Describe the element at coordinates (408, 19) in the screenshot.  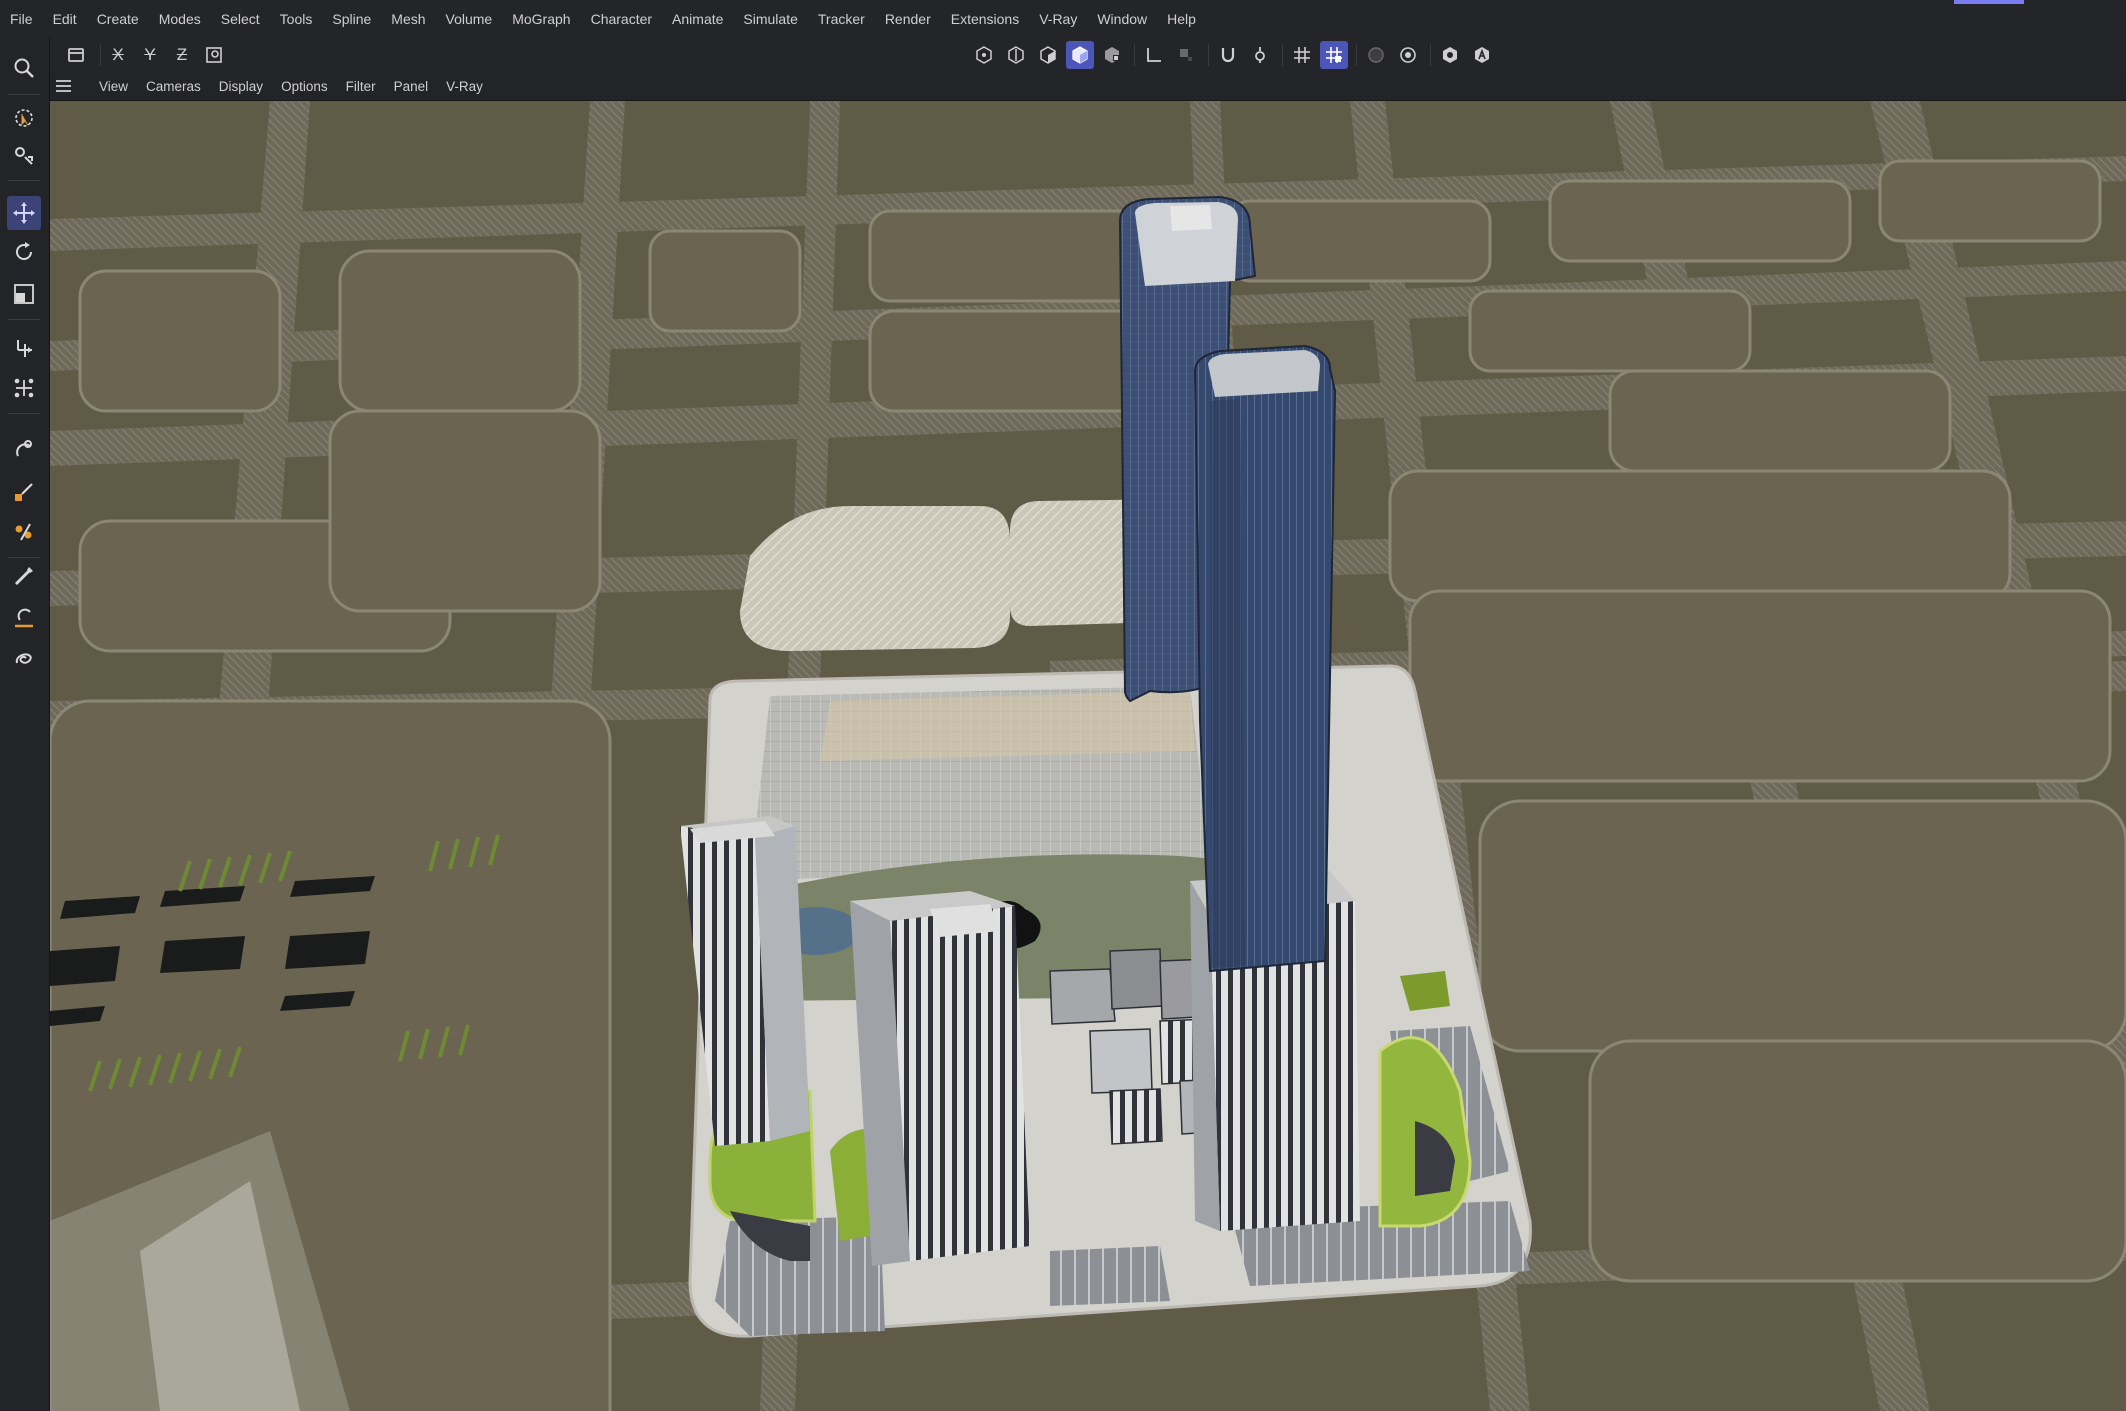
I see `menu-mesh: Mesh` at that location.